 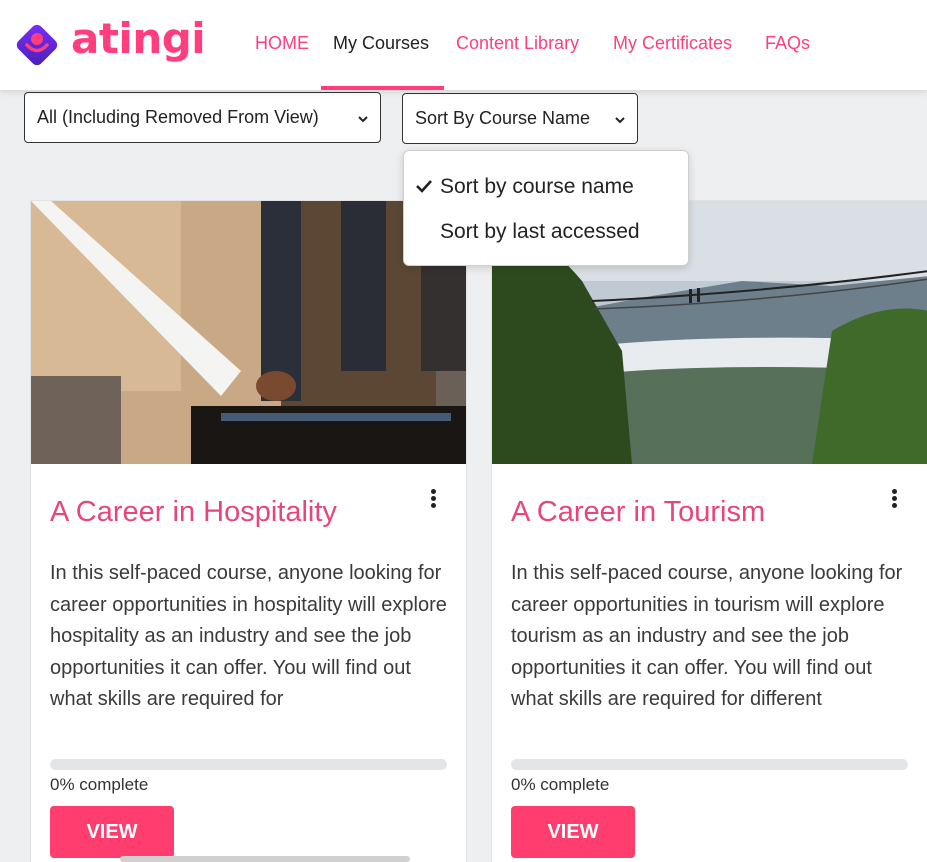 I want to click on view-filter-select: All (Including Removed From View), so click(x=202, y=117).